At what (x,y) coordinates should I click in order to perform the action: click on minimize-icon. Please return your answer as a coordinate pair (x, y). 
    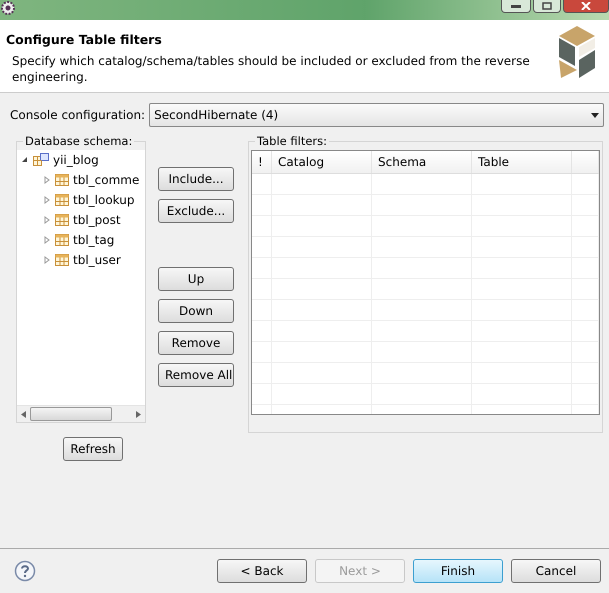
    Looking at the image, I should click on (516, 6).